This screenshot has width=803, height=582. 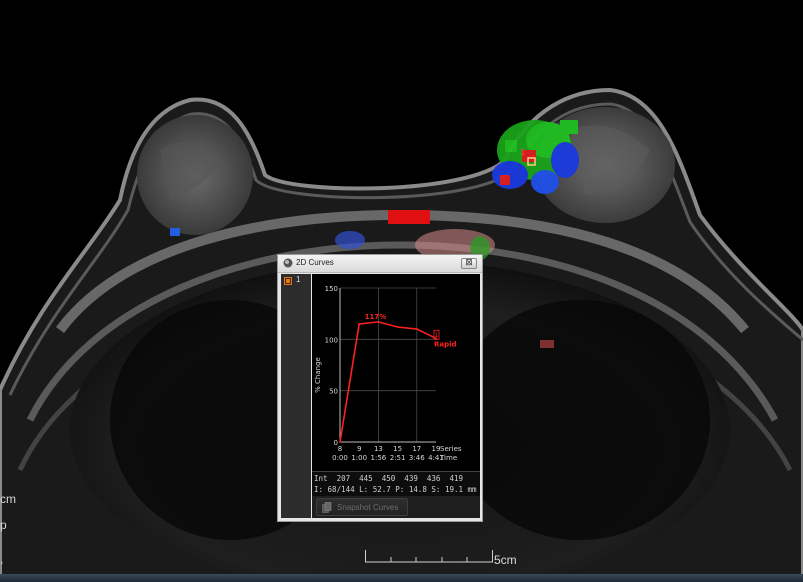 I want to click on x-time-tick-label: 1:00, so click(x=359, y=458).